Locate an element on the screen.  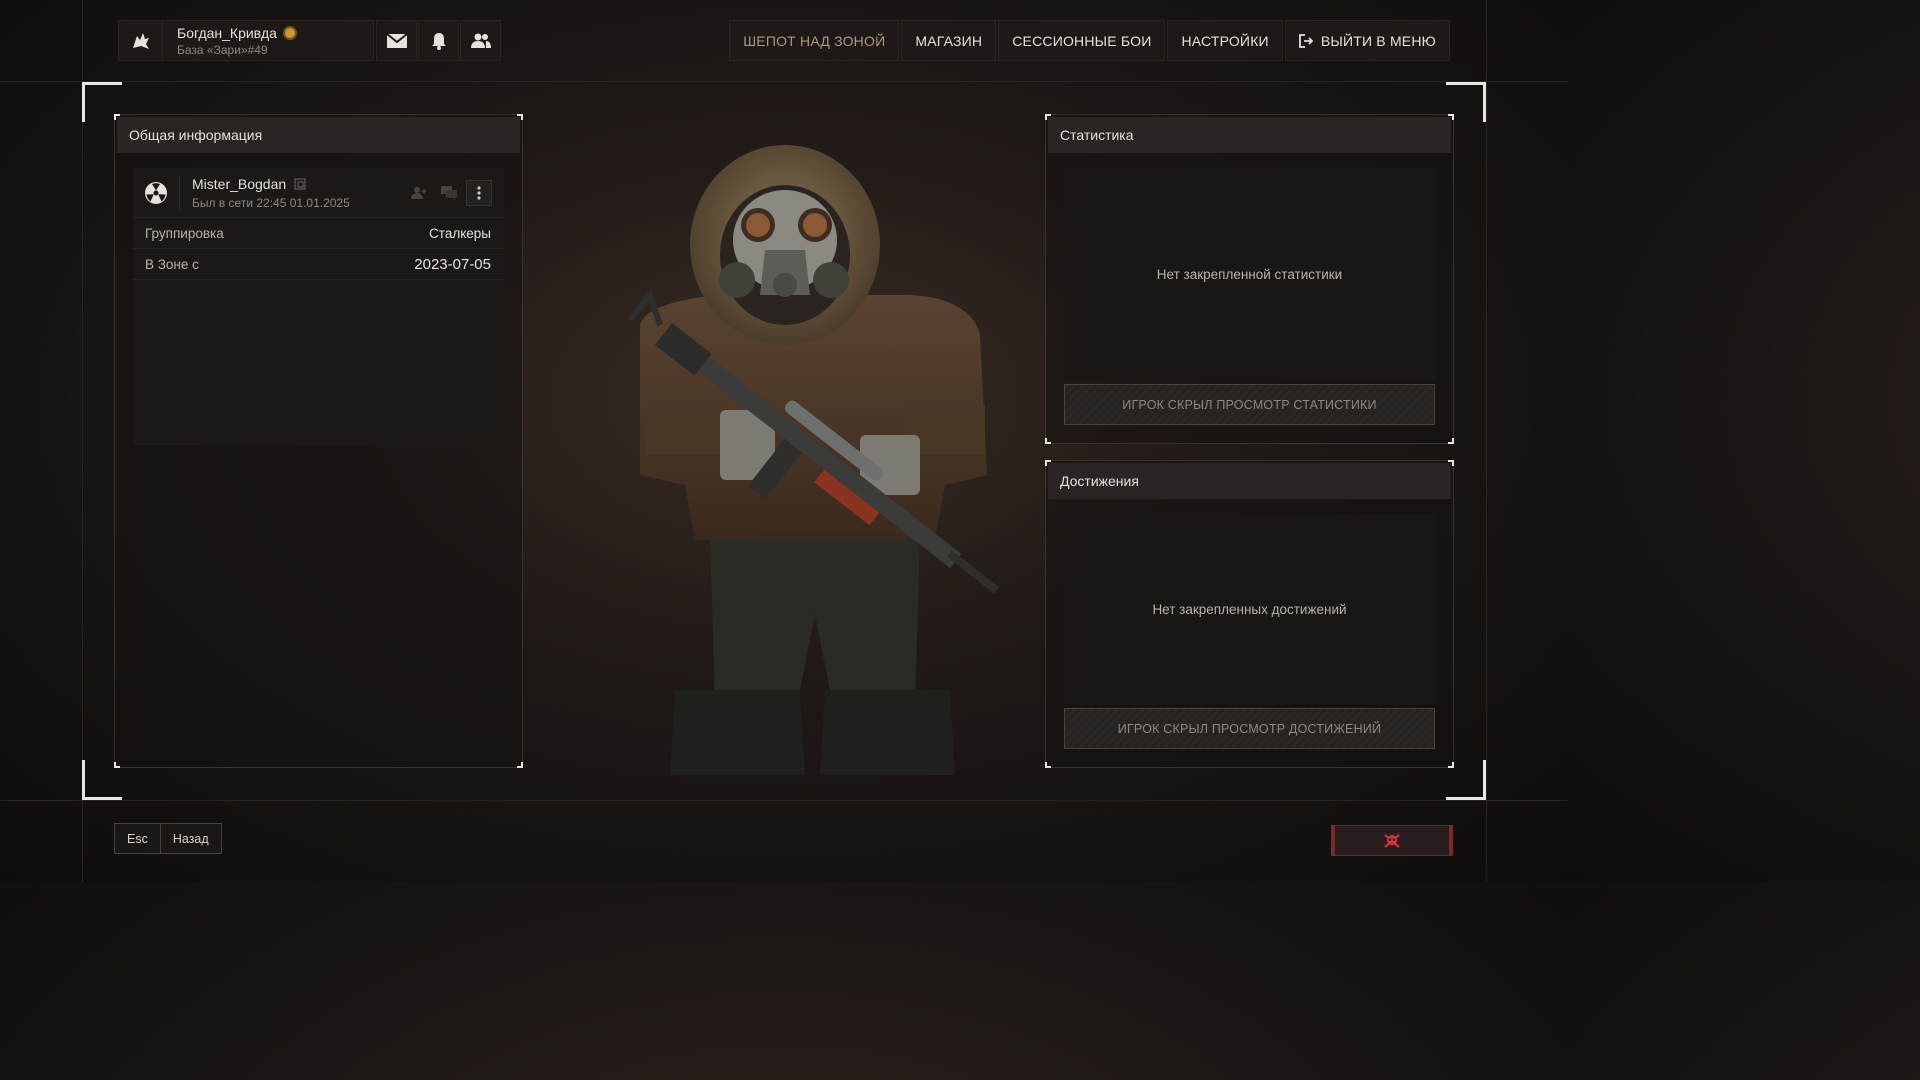
achievements-empty-message: Нет закрепленных достижений is located at coordinates (1249, 609).